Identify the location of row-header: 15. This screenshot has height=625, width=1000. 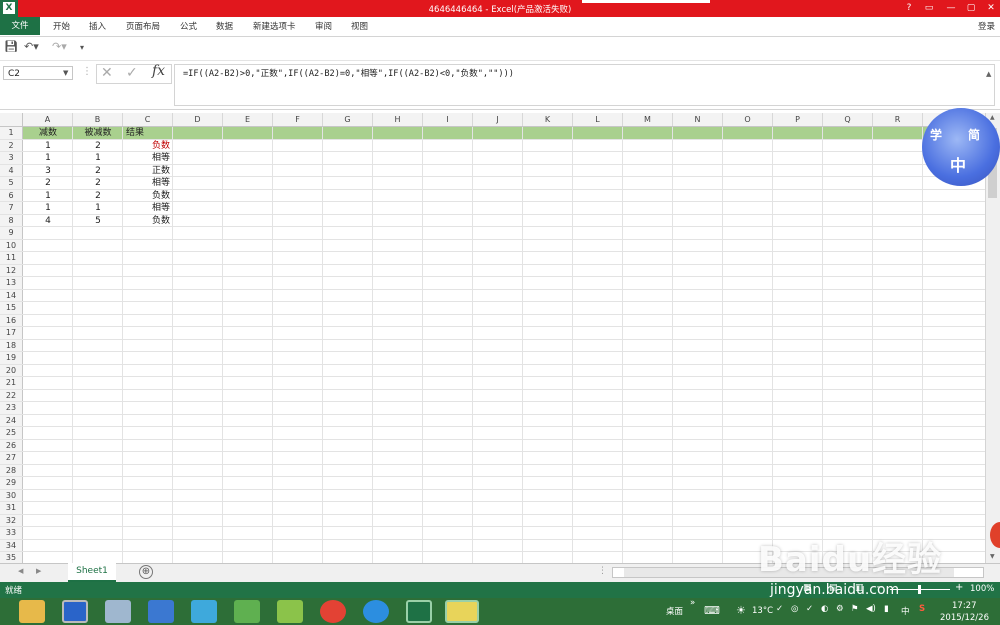
(11, 308).